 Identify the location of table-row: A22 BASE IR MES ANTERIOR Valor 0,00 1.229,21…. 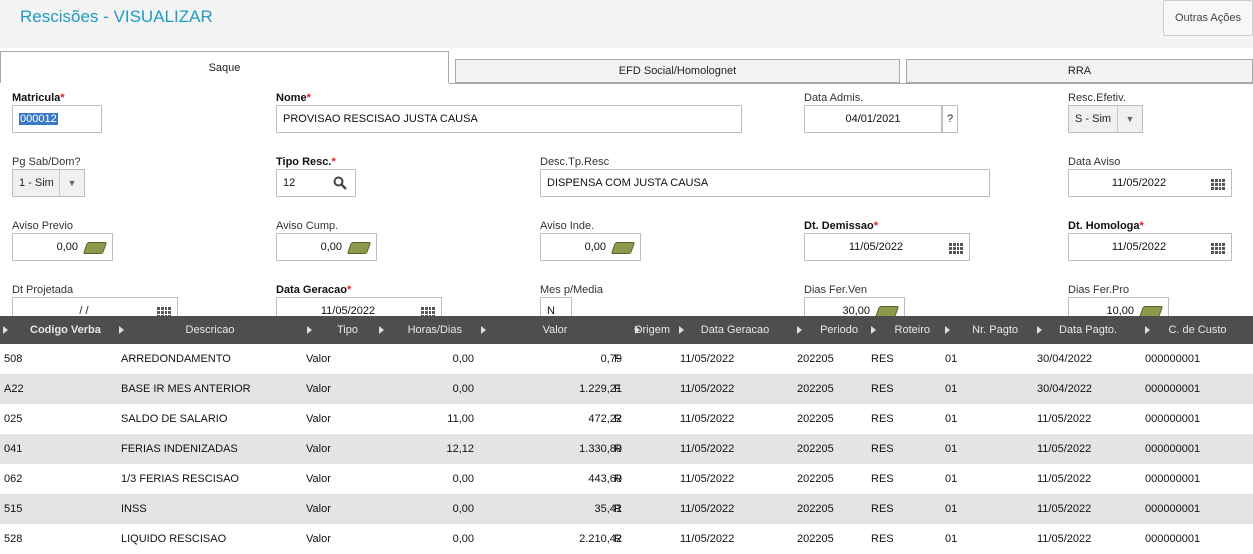
(626, 389).